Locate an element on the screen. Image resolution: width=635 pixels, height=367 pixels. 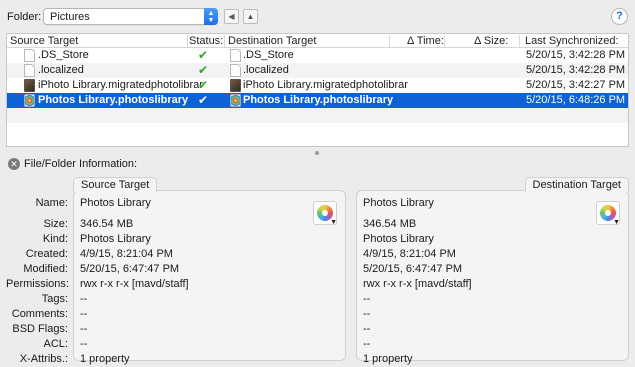
destination-xattribs: 1 property is located at coordinates (388, 359).